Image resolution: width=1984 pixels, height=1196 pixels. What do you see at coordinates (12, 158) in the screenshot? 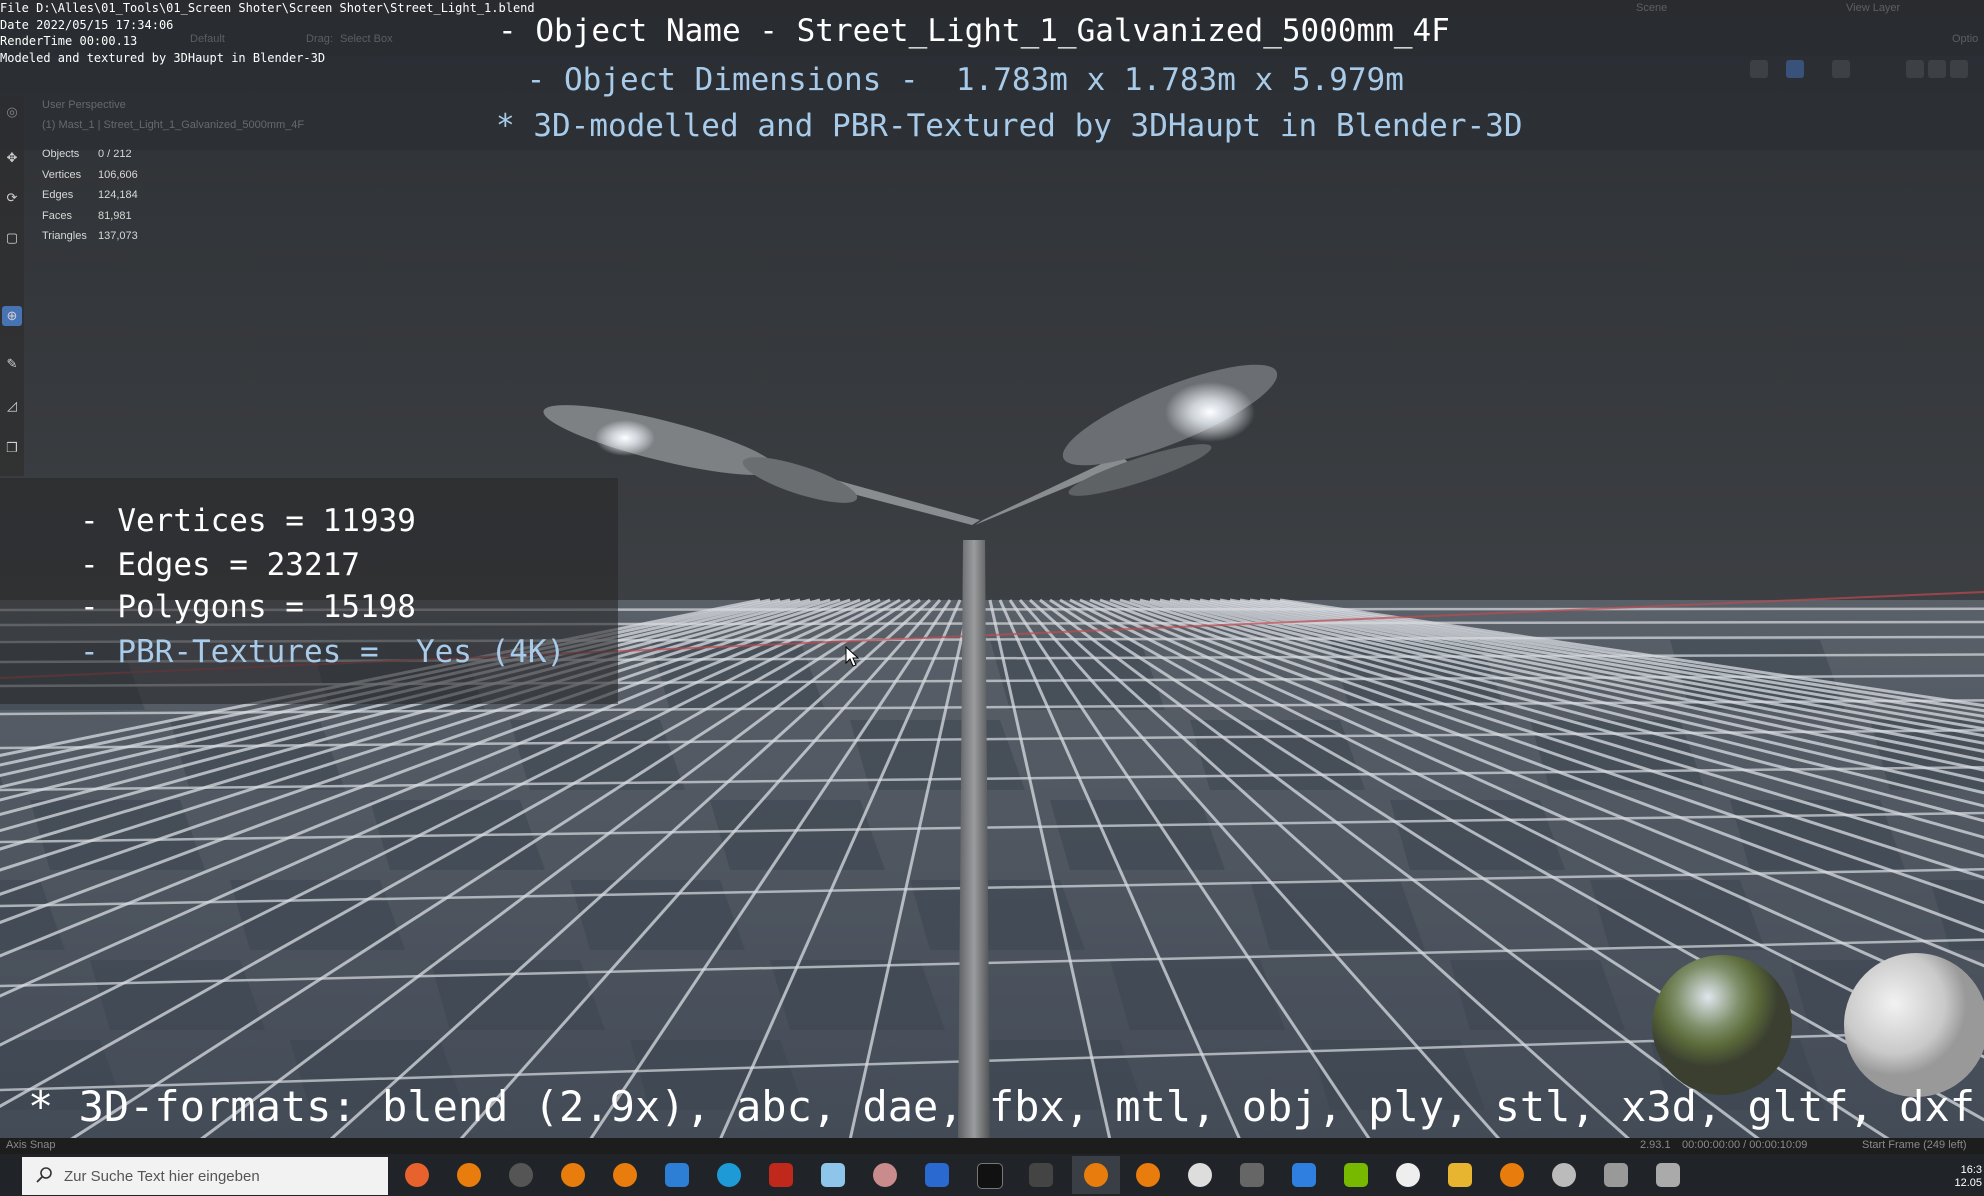
I see `move-tool-icon: ✥` at bounding box center [12, 158].